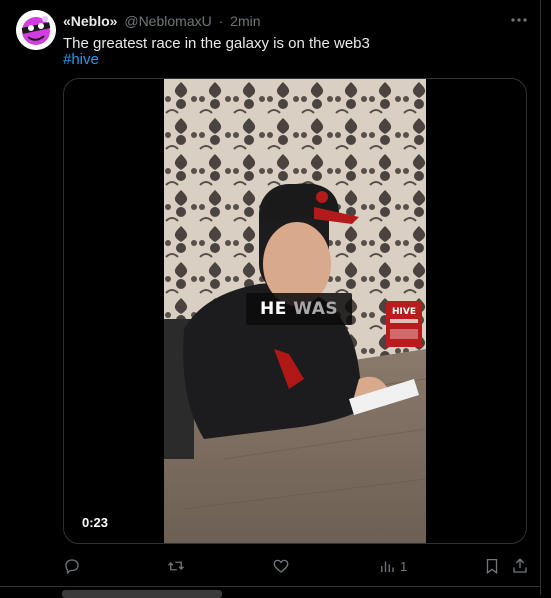 The height and width of the screenshot is (598, 551). Describe the element at coordinates (273, 309) in the screenshot. I see `caption-word-1: HE` at that location.